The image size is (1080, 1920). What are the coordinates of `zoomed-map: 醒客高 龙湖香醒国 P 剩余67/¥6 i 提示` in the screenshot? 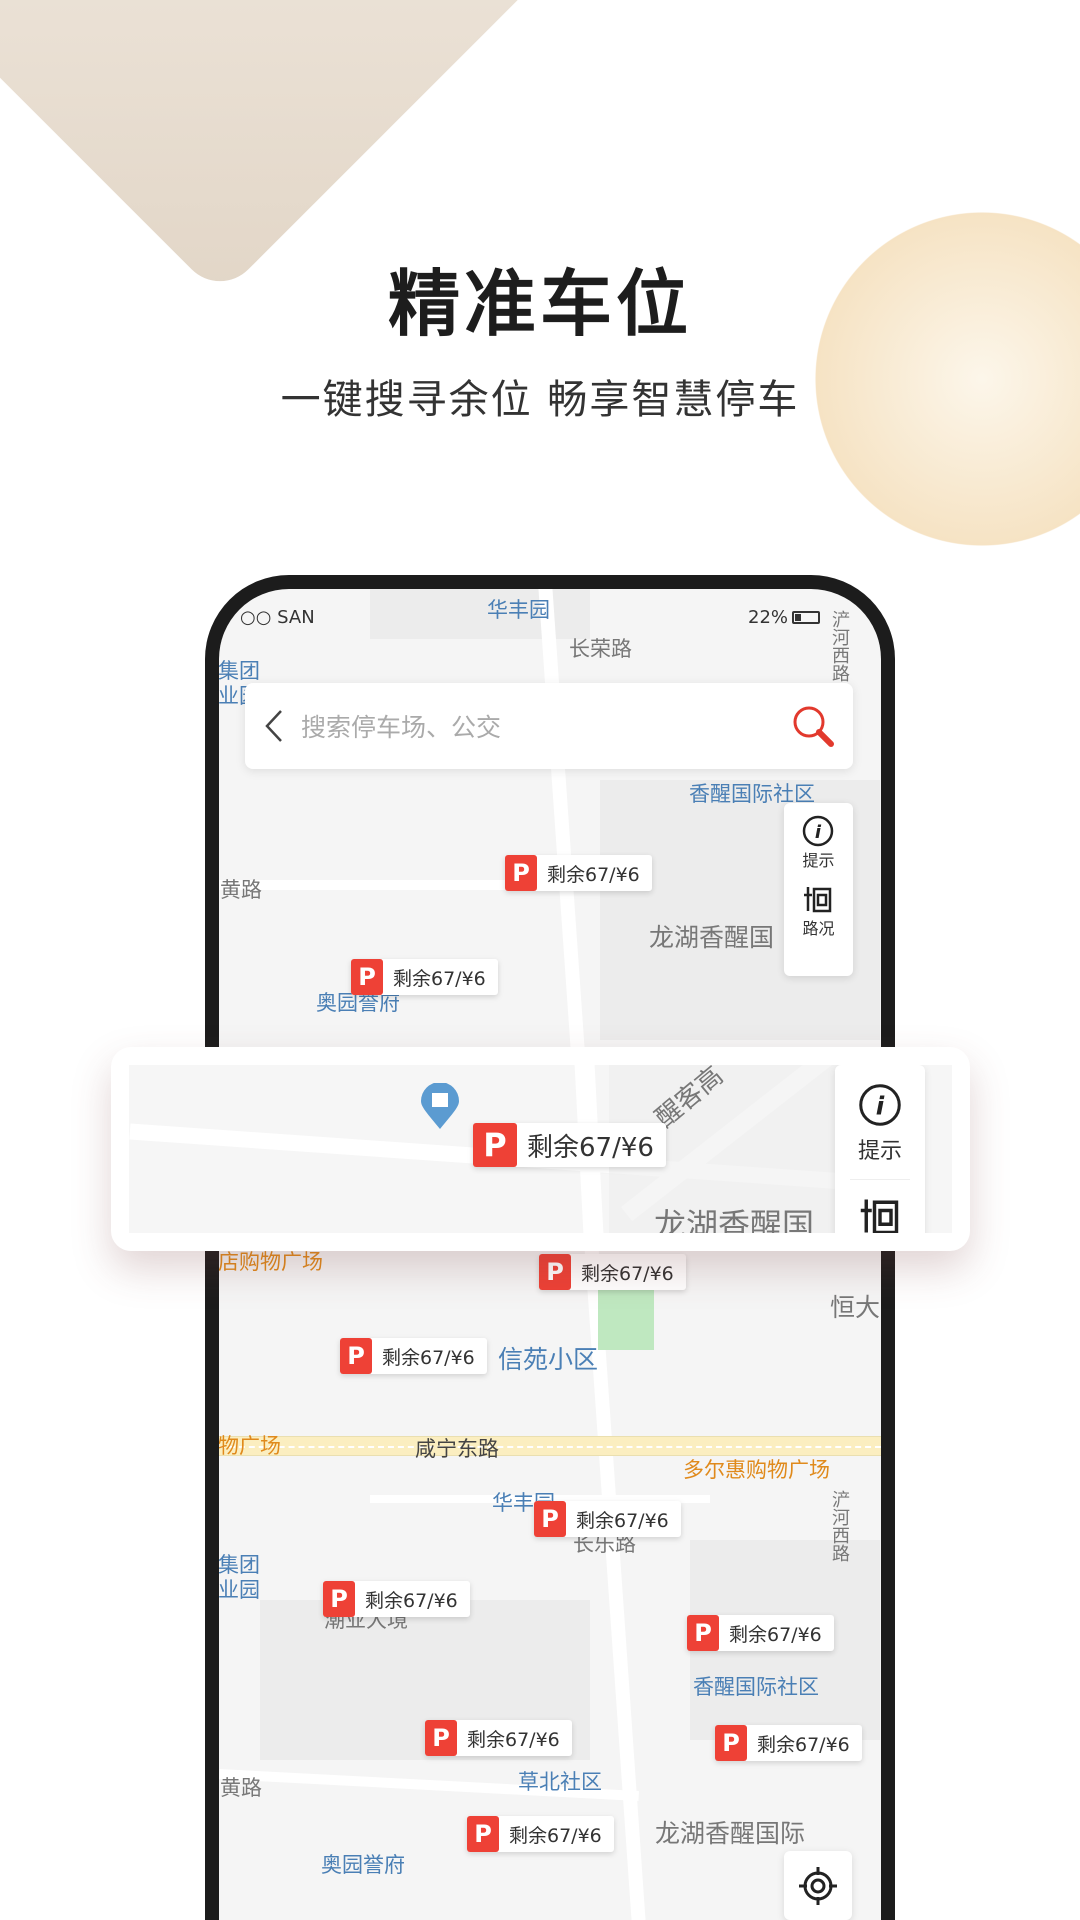 It's located at (540, 1149).